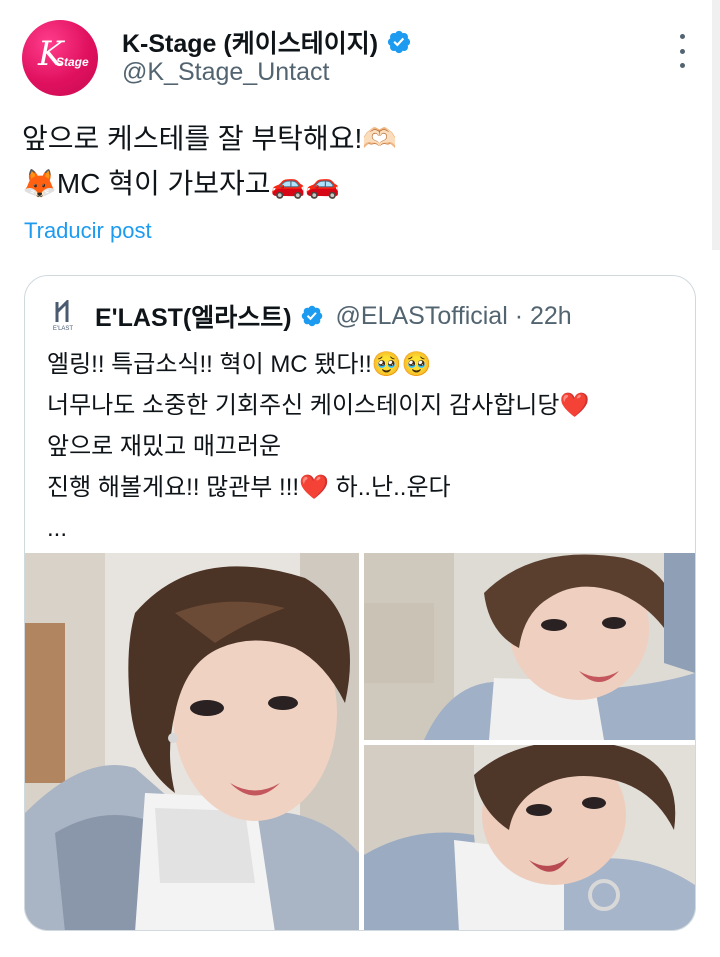  I want to click on tweet-line: 앞으로 케스테를 잘 부탁해요!🫶🏻, so click(210, 138).